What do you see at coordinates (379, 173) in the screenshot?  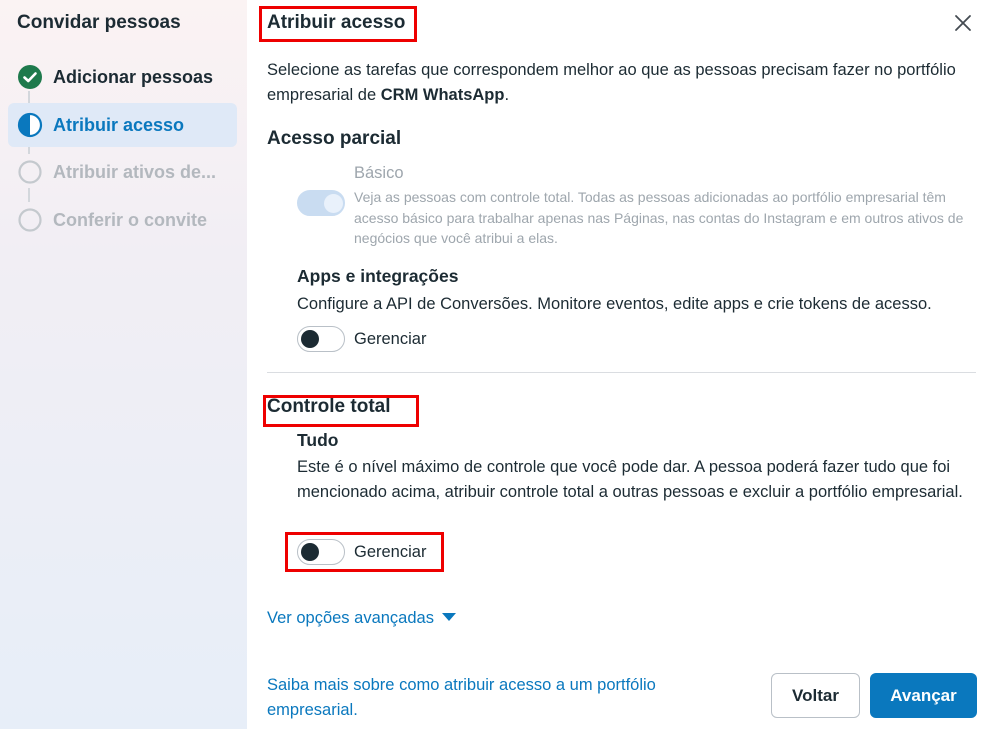 I see `basic-title: Básico` at bounding box center [379, 173].